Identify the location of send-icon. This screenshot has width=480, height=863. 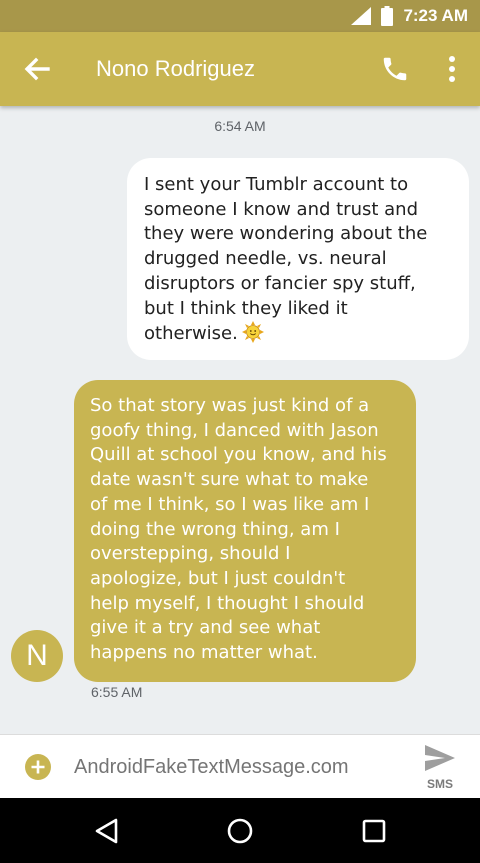
(440, 758).